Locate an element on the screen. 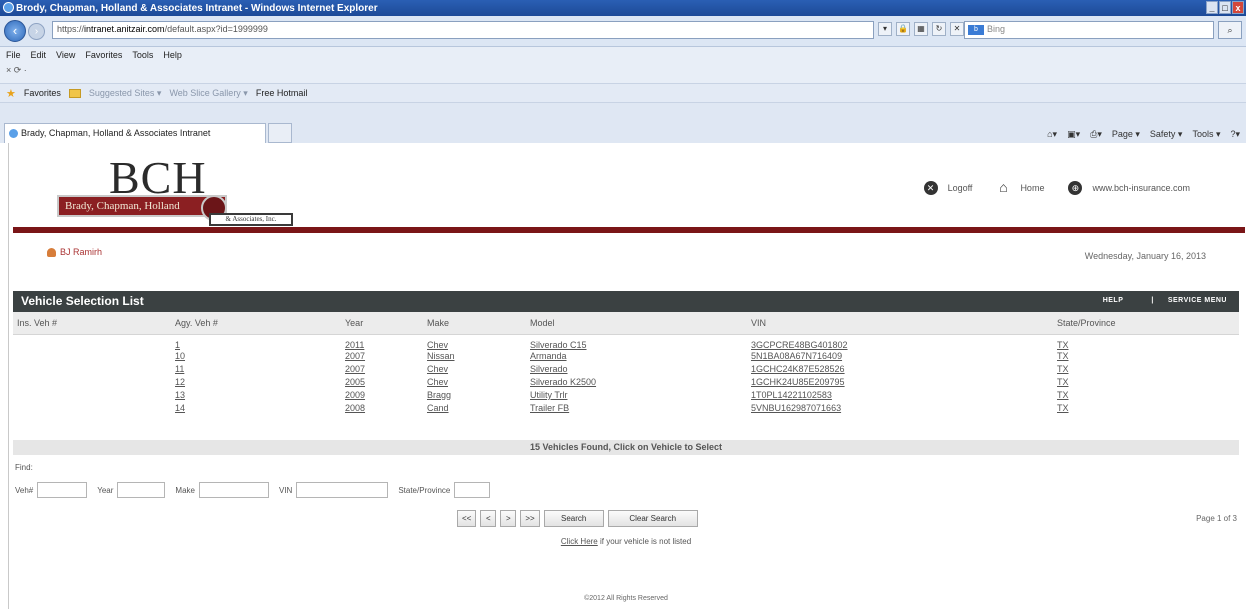 Image resolution: width=1246 pixels, height=609 pixels. vehicle-link-model: Silverado C15 is located at coordinates (558, 345).